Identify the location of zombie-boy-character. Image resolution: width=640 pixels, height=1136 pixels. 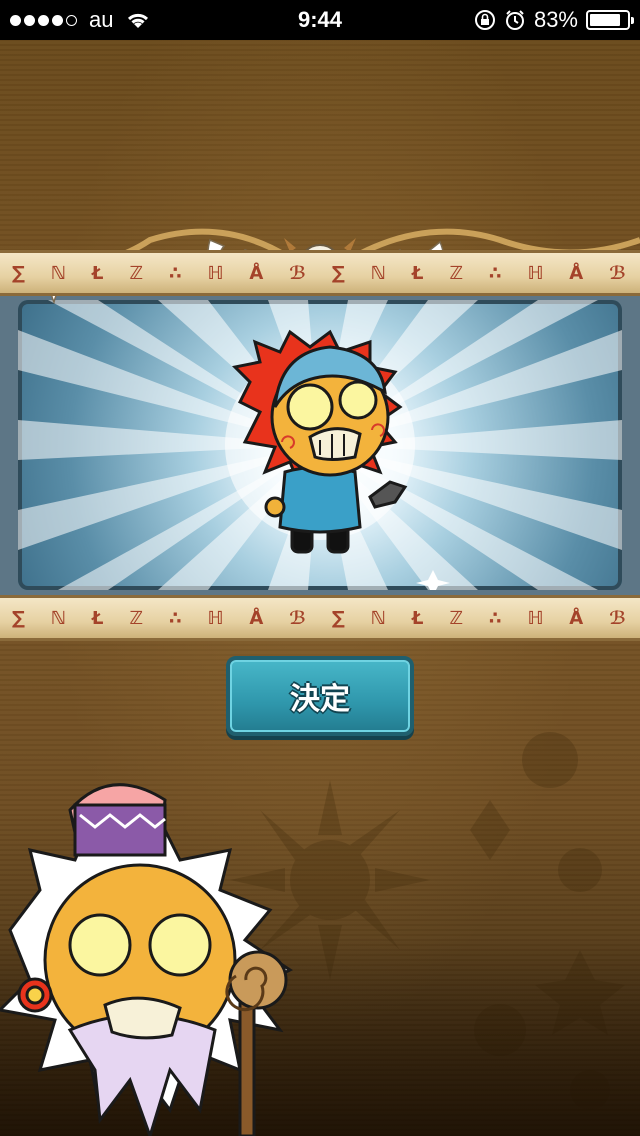
(319, 441).